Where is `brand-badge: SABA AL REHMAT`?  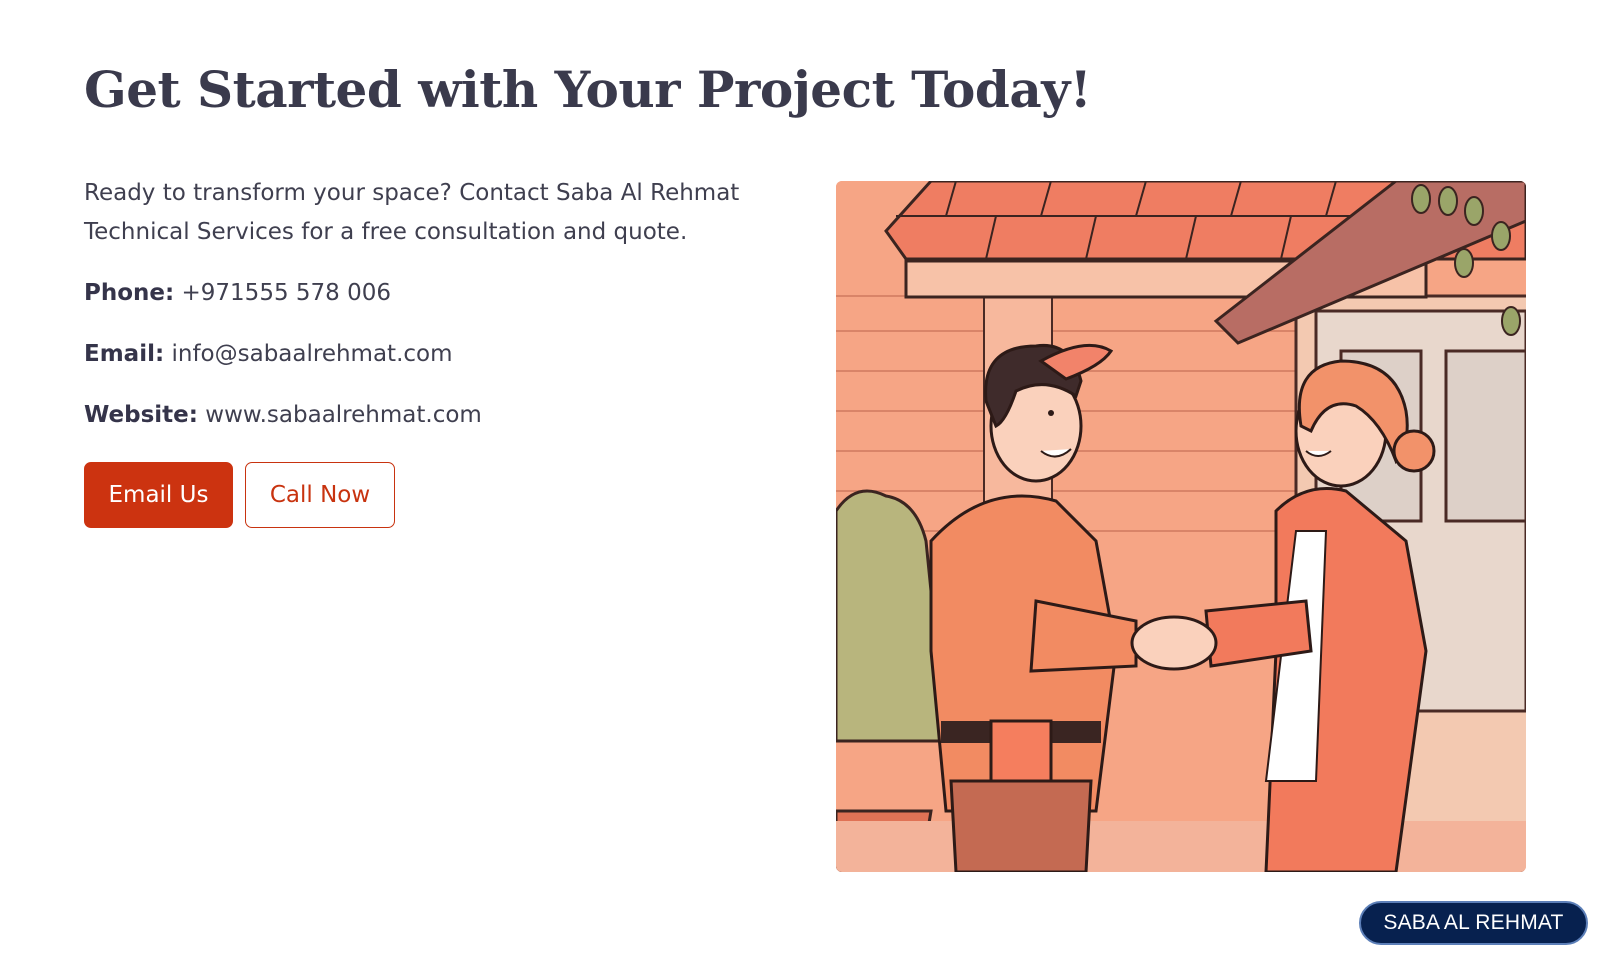 brand-badge: SABA AL REHMAT is located at coordinates (1473, 923).